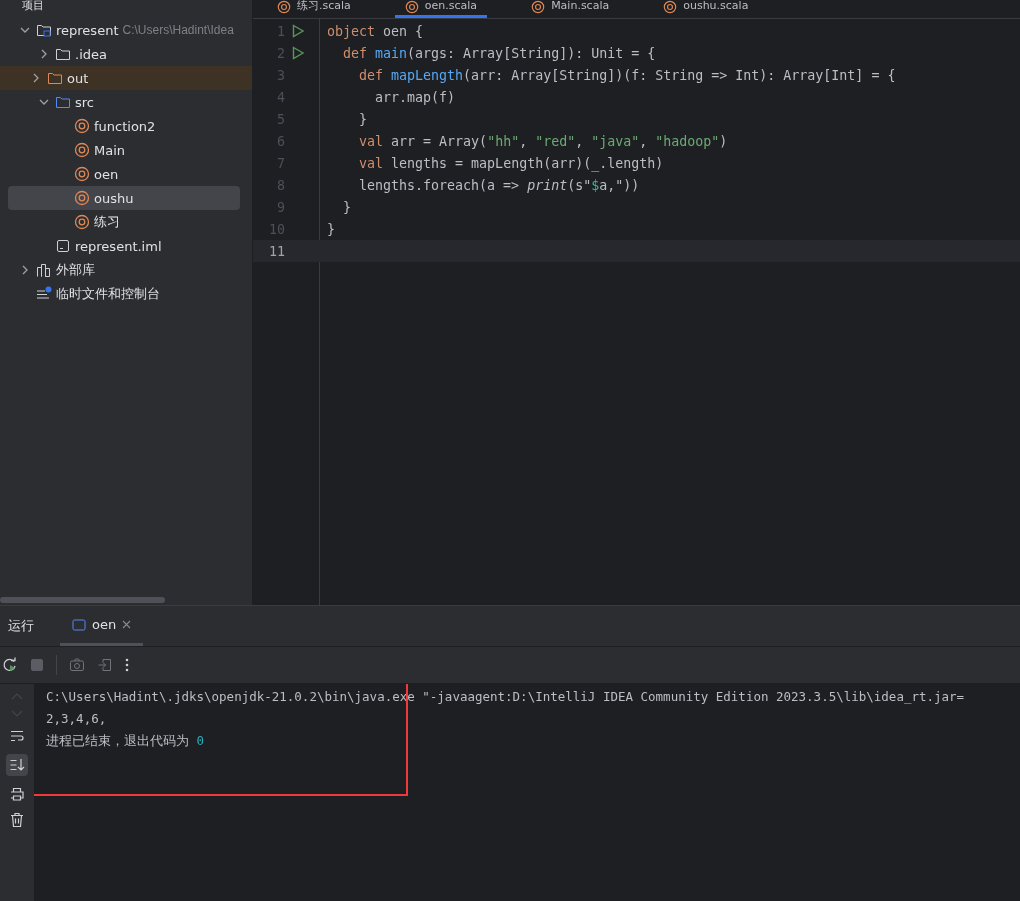 The image size is (1020, 901). Describe the element at coordinates (124, 126) in the screenshot. I see `tree-item: function2` at that location.